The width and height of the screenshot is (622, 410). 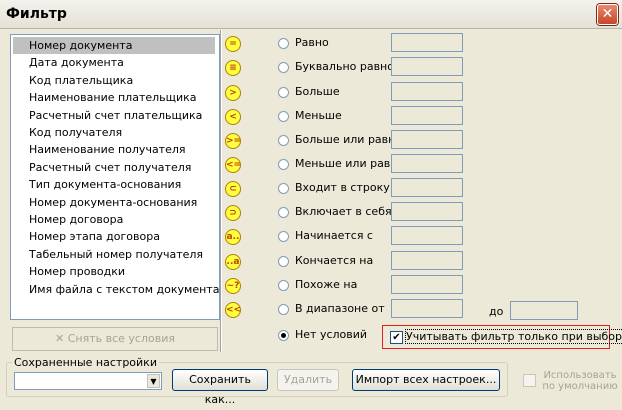 I want to click on field-list-item: Номер документа, so click(x=114, y=45).